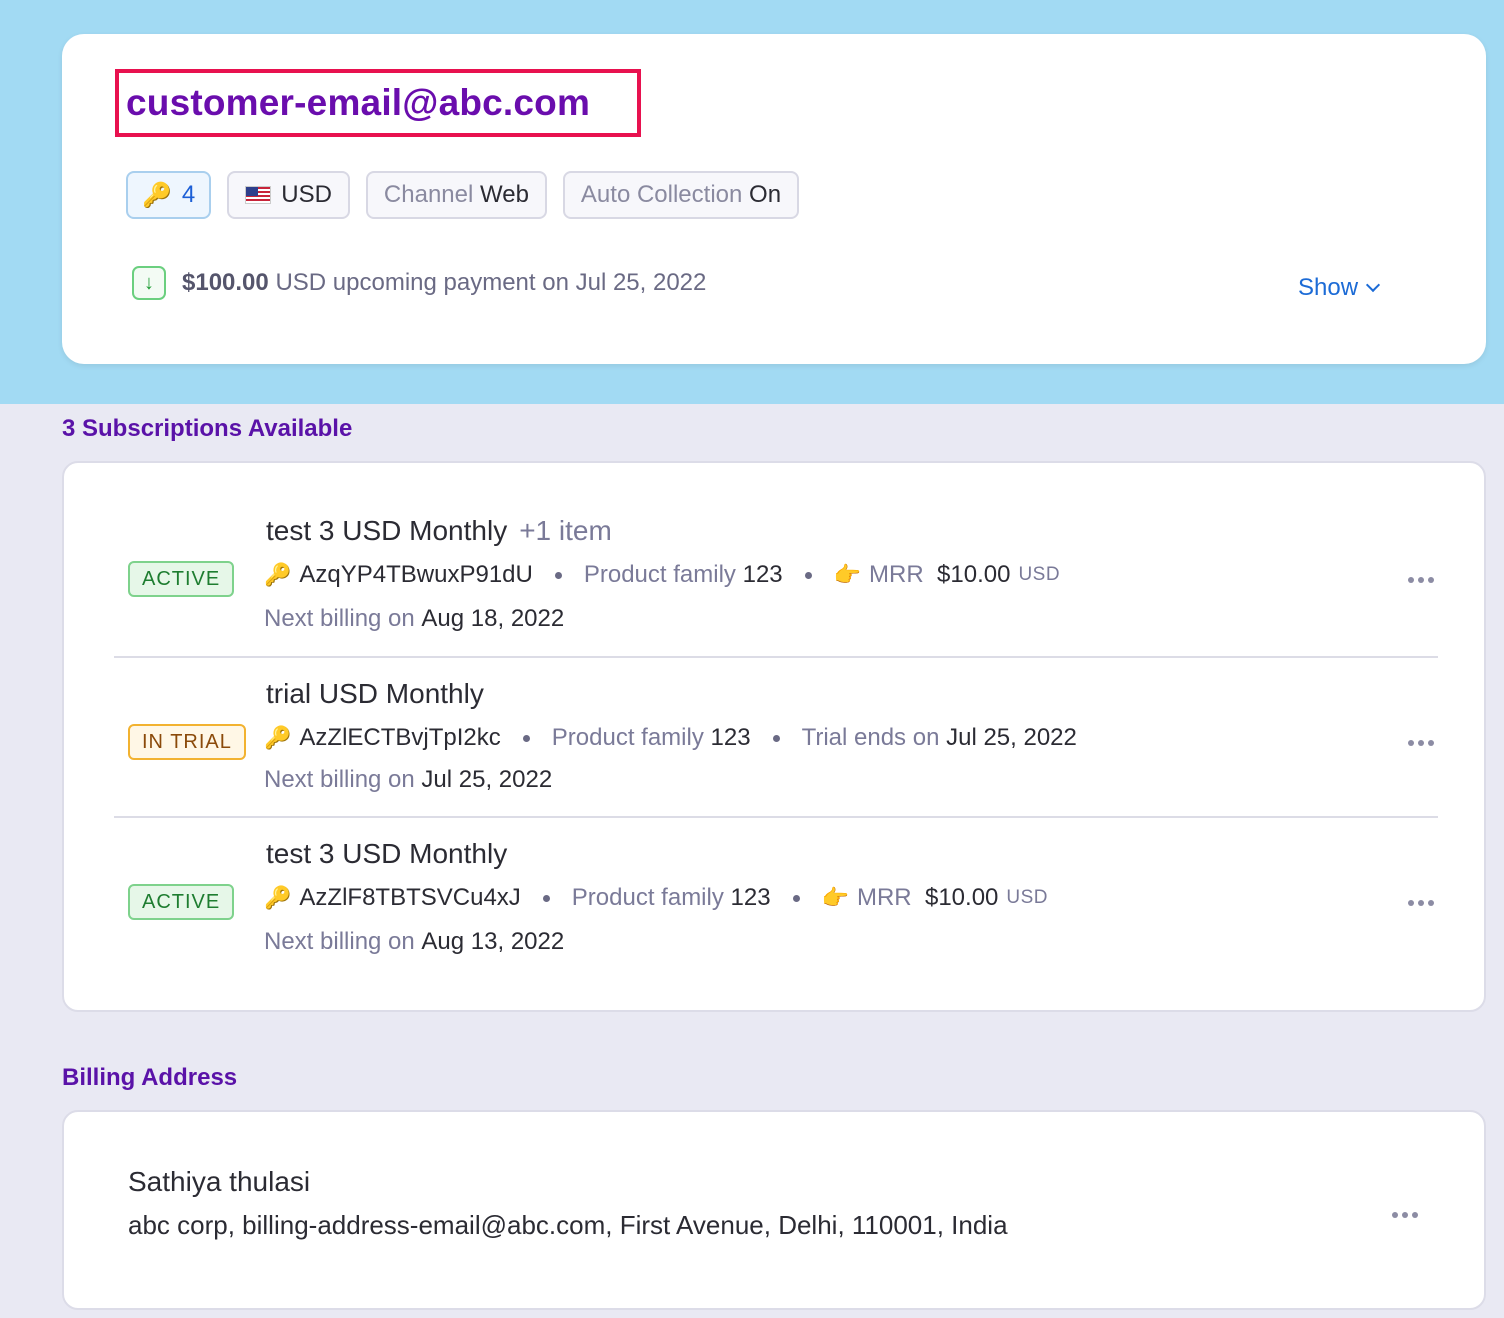 This screenshot has height=1318, width=1504. I want to click on subscription-name: trial USD Monthly, so click(375, 693).